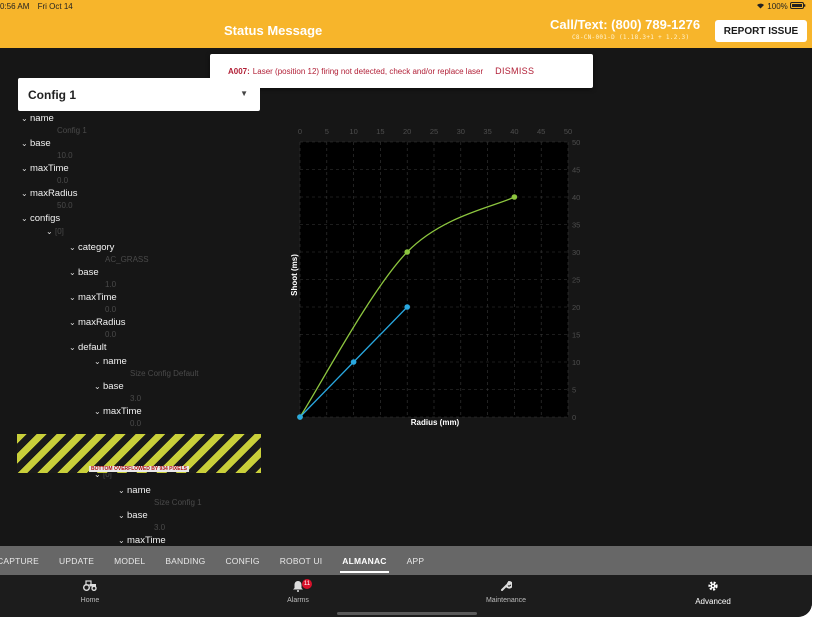 This screenshot has width=823, height=625. Describe the element at coordinates (139, 94) in the screenshot. I see `config-select: Config 1 ▼` at that location.